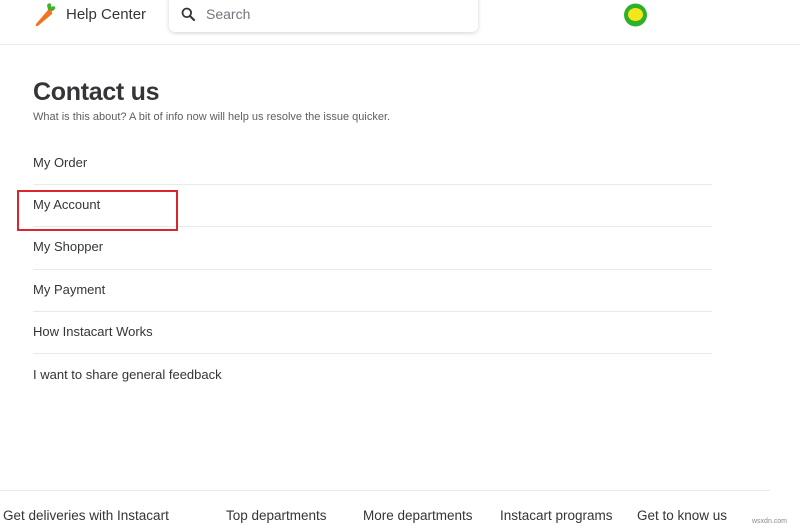 Image resolution: width=800 pixels, height=529 pixels. Describe the element at coordinates (418, 515) in the screenshot. I see `footer-link-more-departments: More departments` at that location.